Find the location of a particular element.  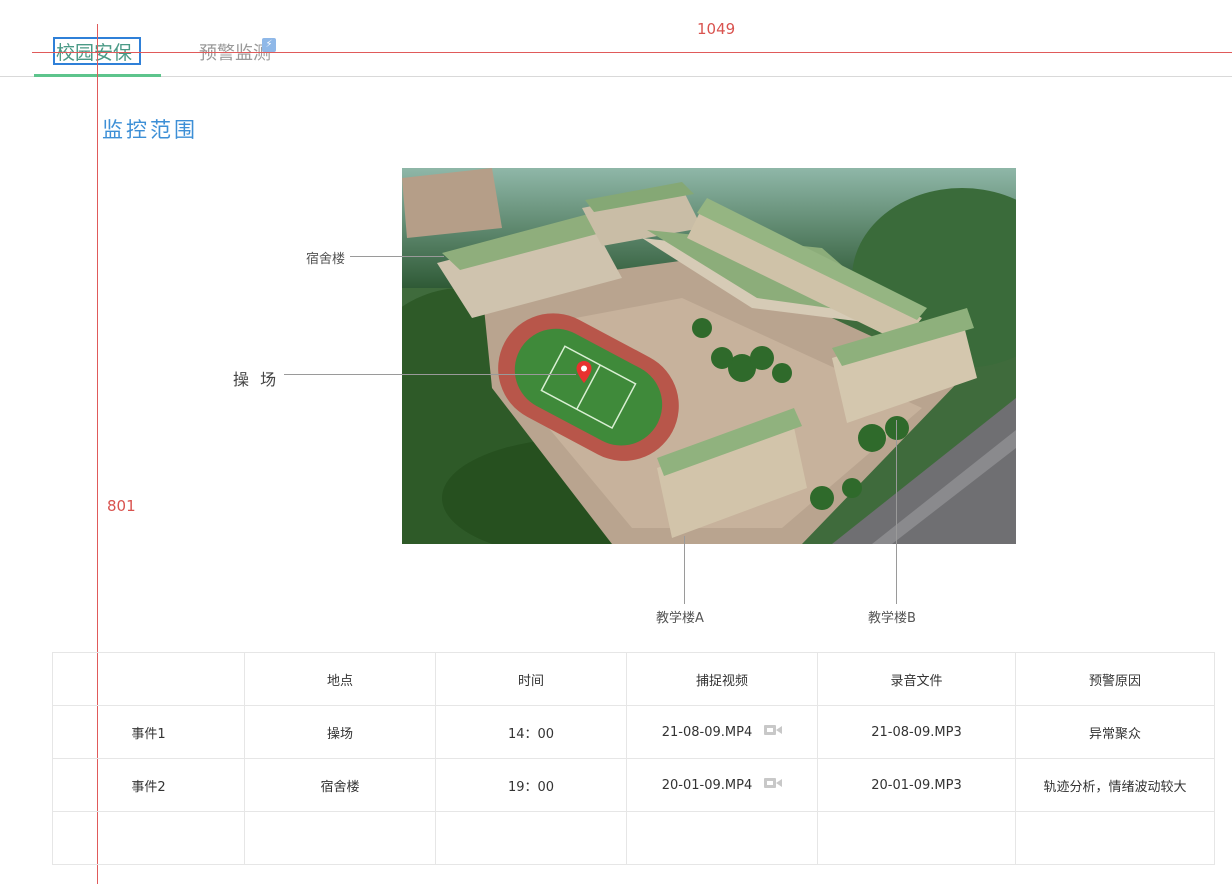

event-time: 19：00 is located at coordinates (531, 785).